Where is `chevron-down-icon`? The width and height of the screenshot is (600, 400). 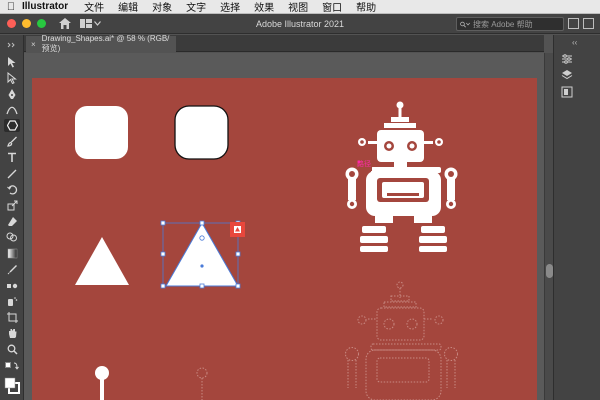
chevron-down-icon is located at coordinates (97, 23).